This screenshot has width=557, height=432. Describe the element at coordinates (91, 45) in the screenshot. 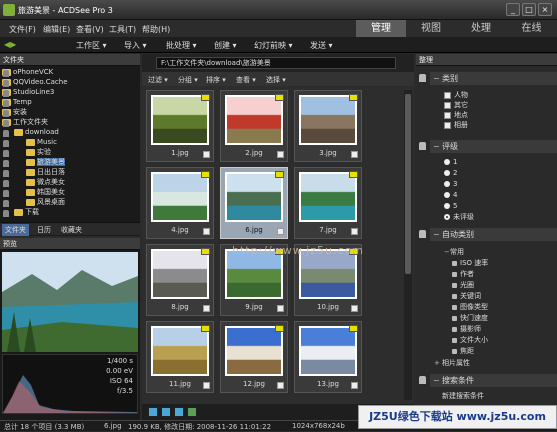

I see `toolbar-workspace: 工作区 ▾` at that location.